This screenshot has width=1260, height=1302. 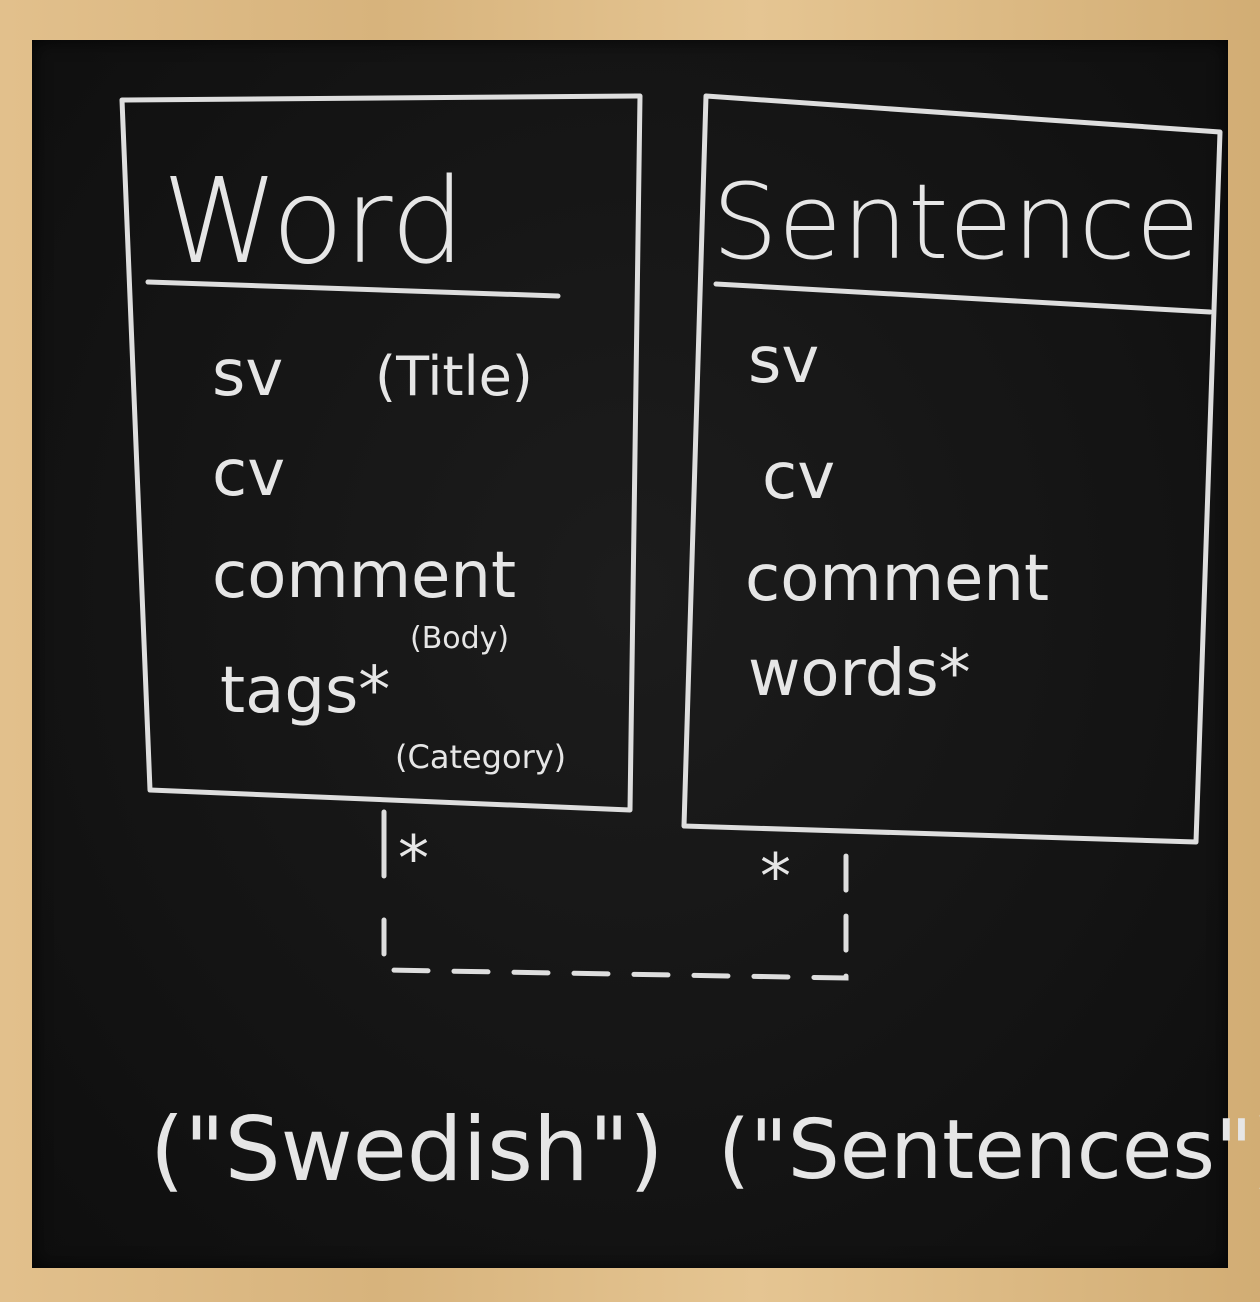 What do you see at coordinates (454, 376) in the screenshot?
I see `word-attr-sv-note: (Title)` at bounding box center [454, 376].